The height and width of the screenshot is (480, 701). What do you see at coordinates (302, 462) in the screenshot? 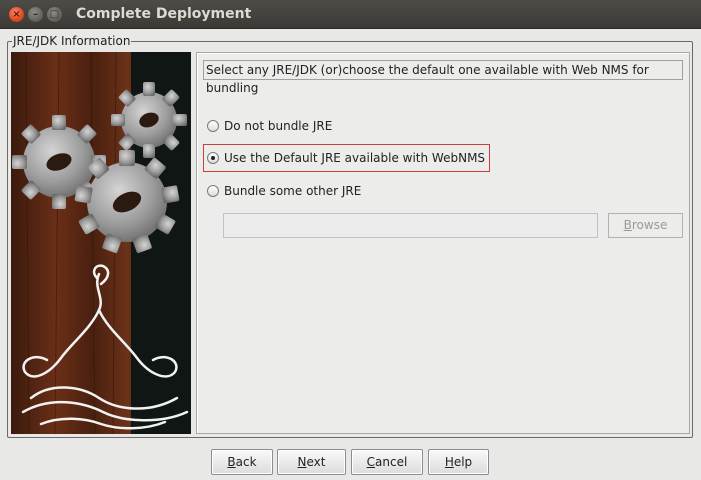
I see `next-mnemonic: N` at bounding box center [302, 462].